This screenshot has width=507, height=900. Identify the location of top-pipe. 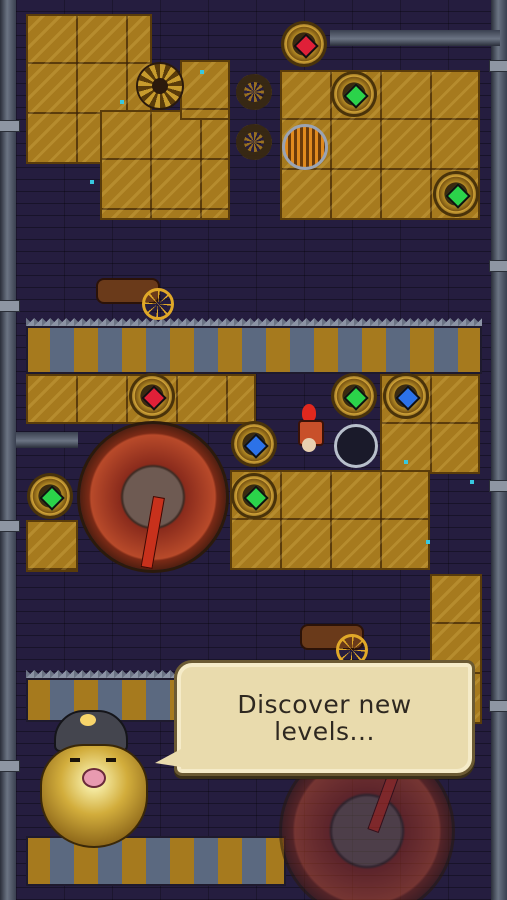
(415, 38).